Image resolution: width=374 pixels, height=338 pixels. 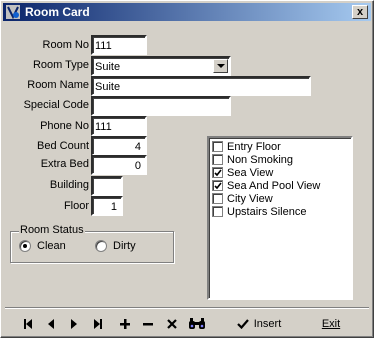 What do you see at coordinates (119, 146) in the screenshot?
I see `bed-count-field: 4` at bounding box center [119, 146].